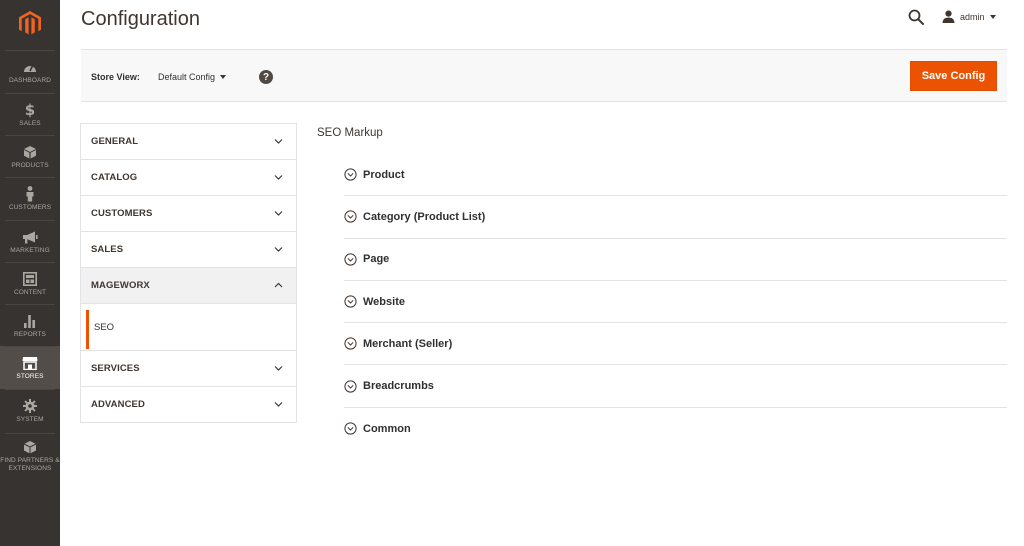 This screenshot has height=546, width=1024. What do you see at coordinates (188, 250) in the screenshot?
I see `tab-sales: SALES` at bounding box center [188, 250].